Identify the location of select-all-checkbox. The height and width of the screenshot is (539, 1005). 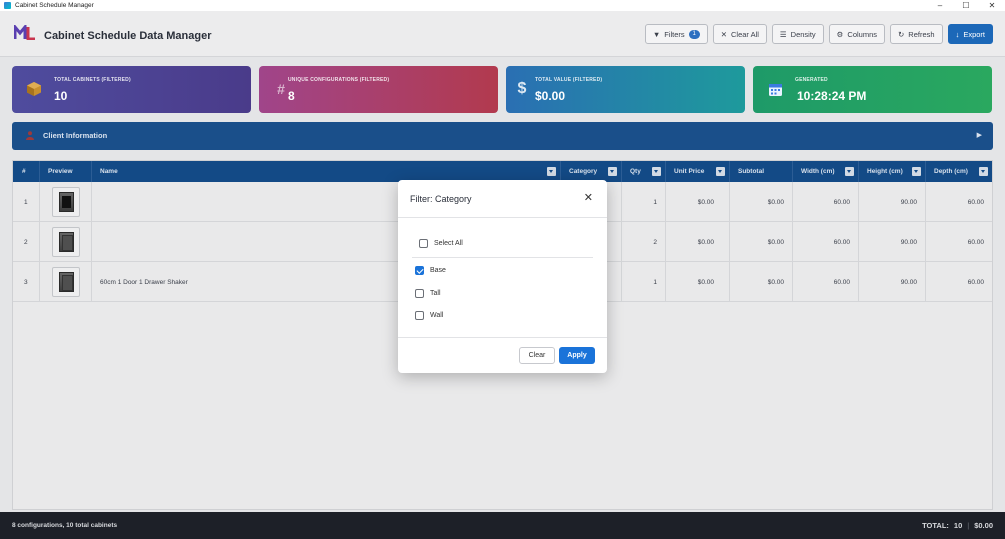
(423, 243).